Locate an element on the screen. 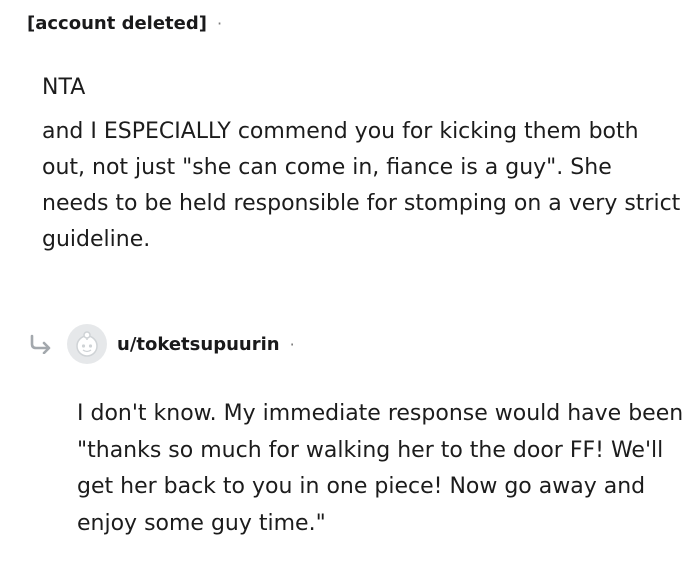 The height and width of the screenshot is (583, 700). reply-header: u/toketsupuurin · is located at coordinates (161, 344).